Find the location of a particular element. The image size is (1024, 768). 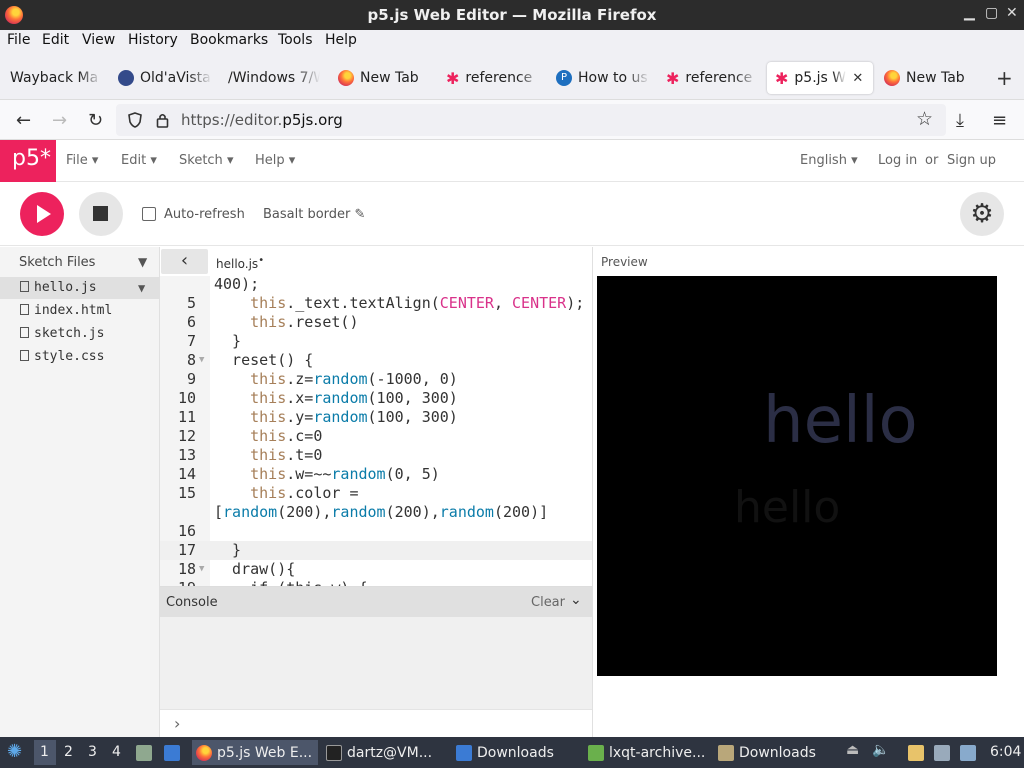

console-input-row: › is located at coordinates (376, 723).